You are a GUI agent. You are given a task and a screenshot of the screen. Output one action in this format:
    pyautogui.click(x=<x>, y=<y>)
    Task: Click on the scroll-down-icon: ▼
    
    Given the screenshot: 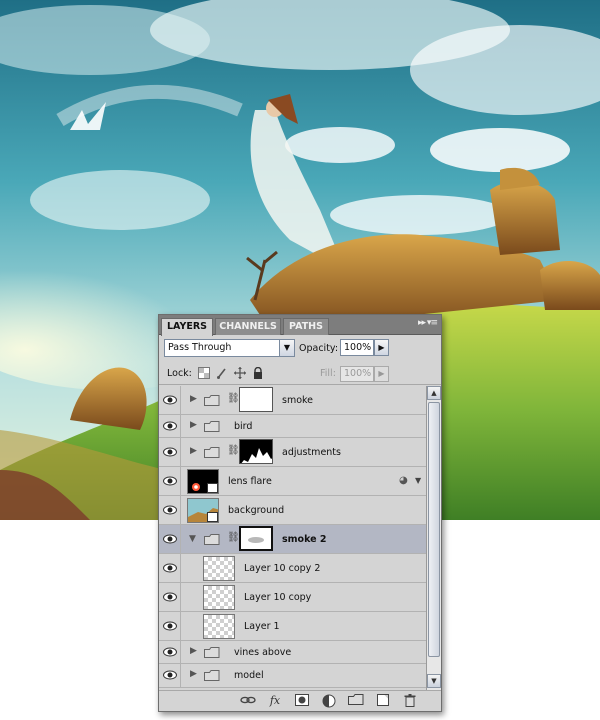 What is the action you would take?
    pyautogui.click(x=434, y=681)
    